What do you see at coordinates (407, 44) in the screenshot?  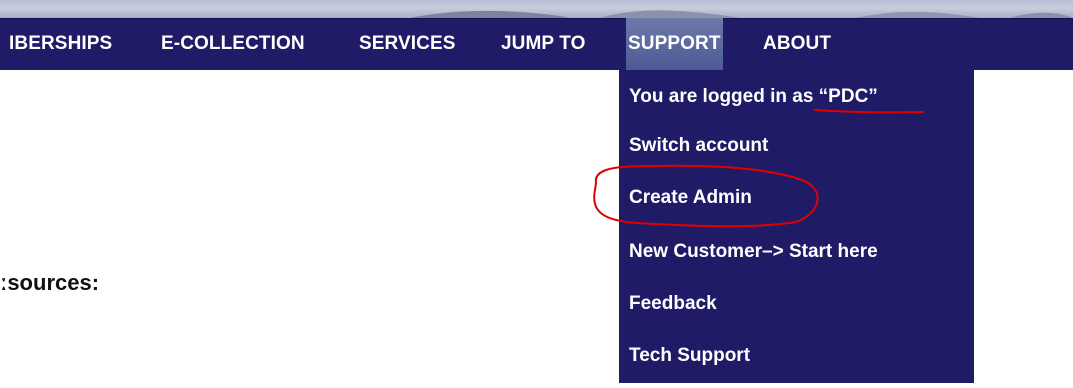 I see `nav-item-services: SERVICES` at bounding box center [407, 44].